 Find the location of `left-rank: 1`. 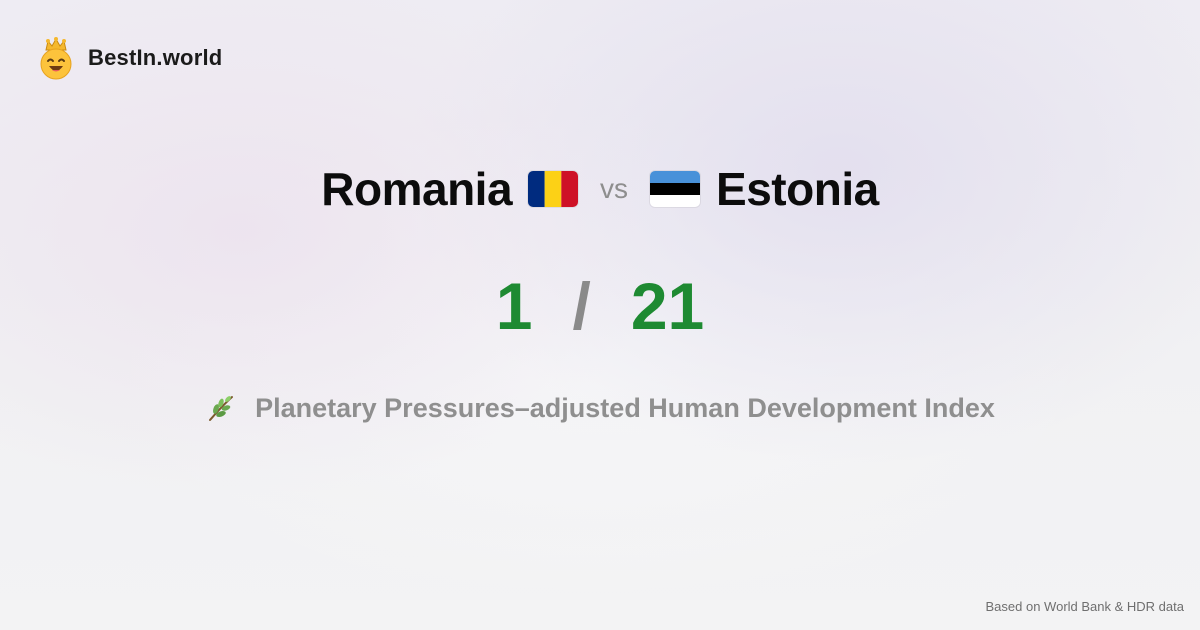

left-rank: 1 is located at coordinates (514, 306).